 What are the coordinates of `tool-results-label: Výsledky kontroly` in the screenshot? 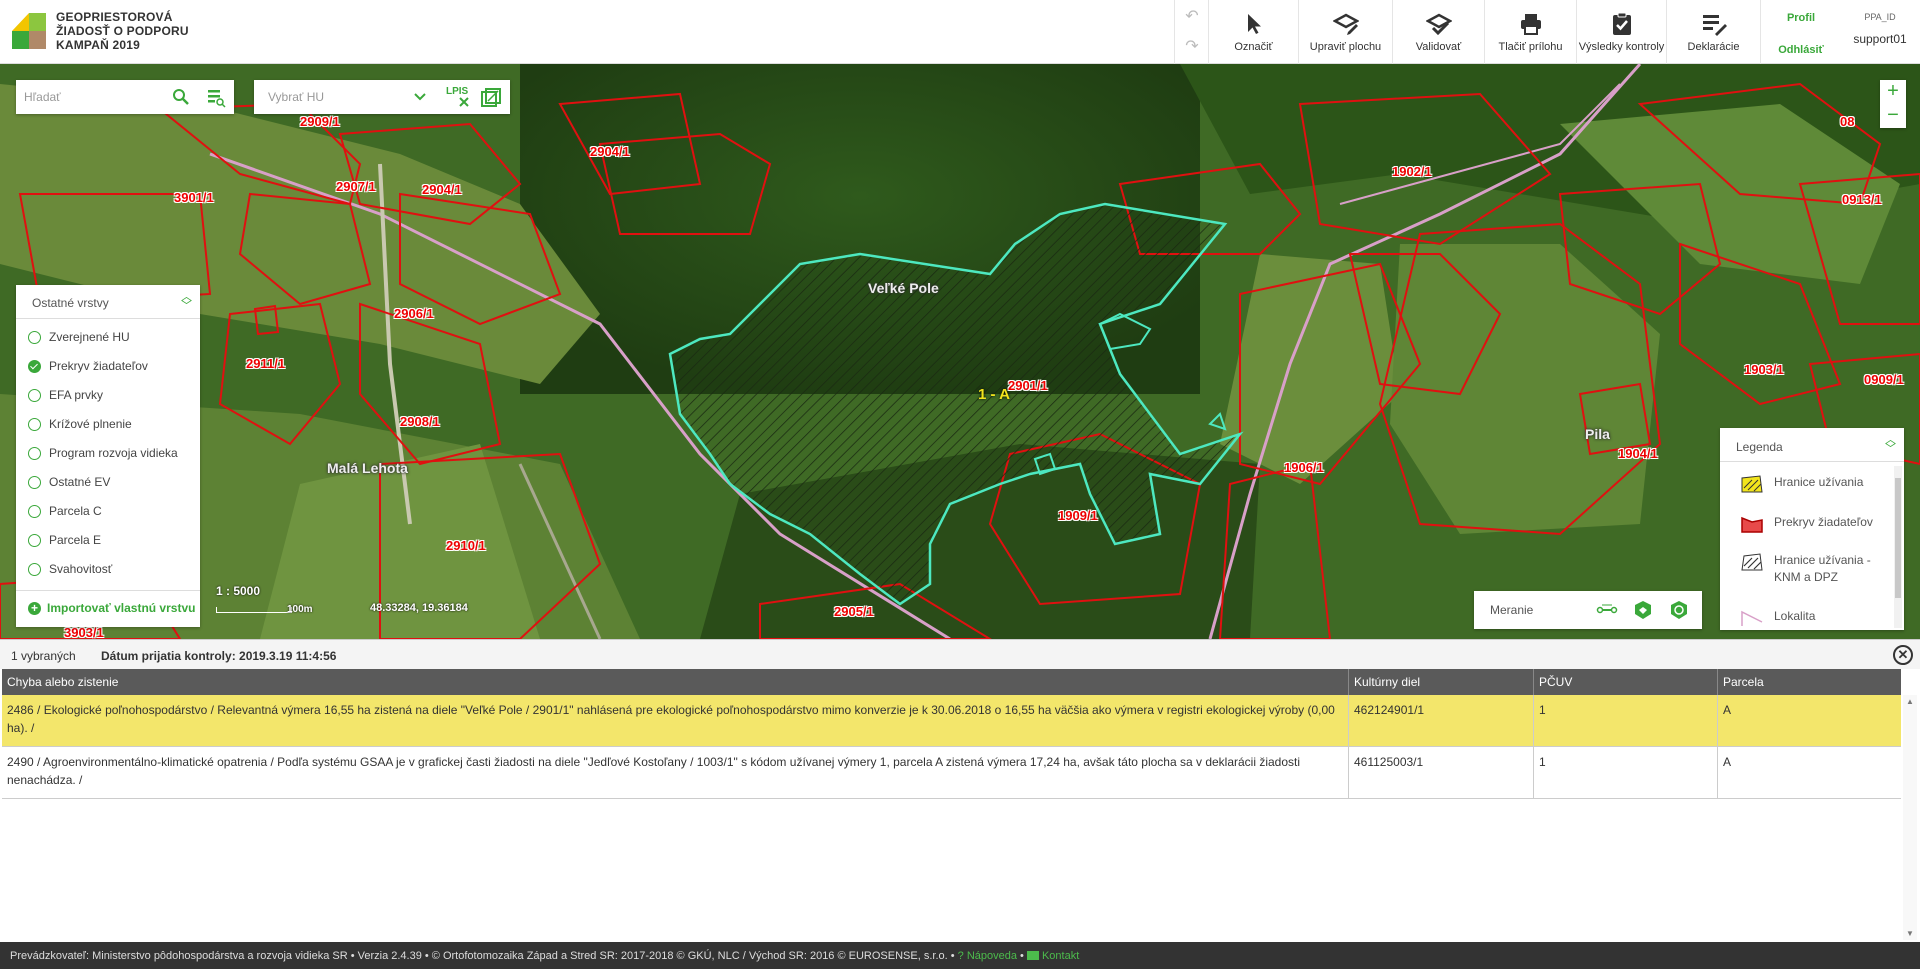 It's located at (1621, 47).